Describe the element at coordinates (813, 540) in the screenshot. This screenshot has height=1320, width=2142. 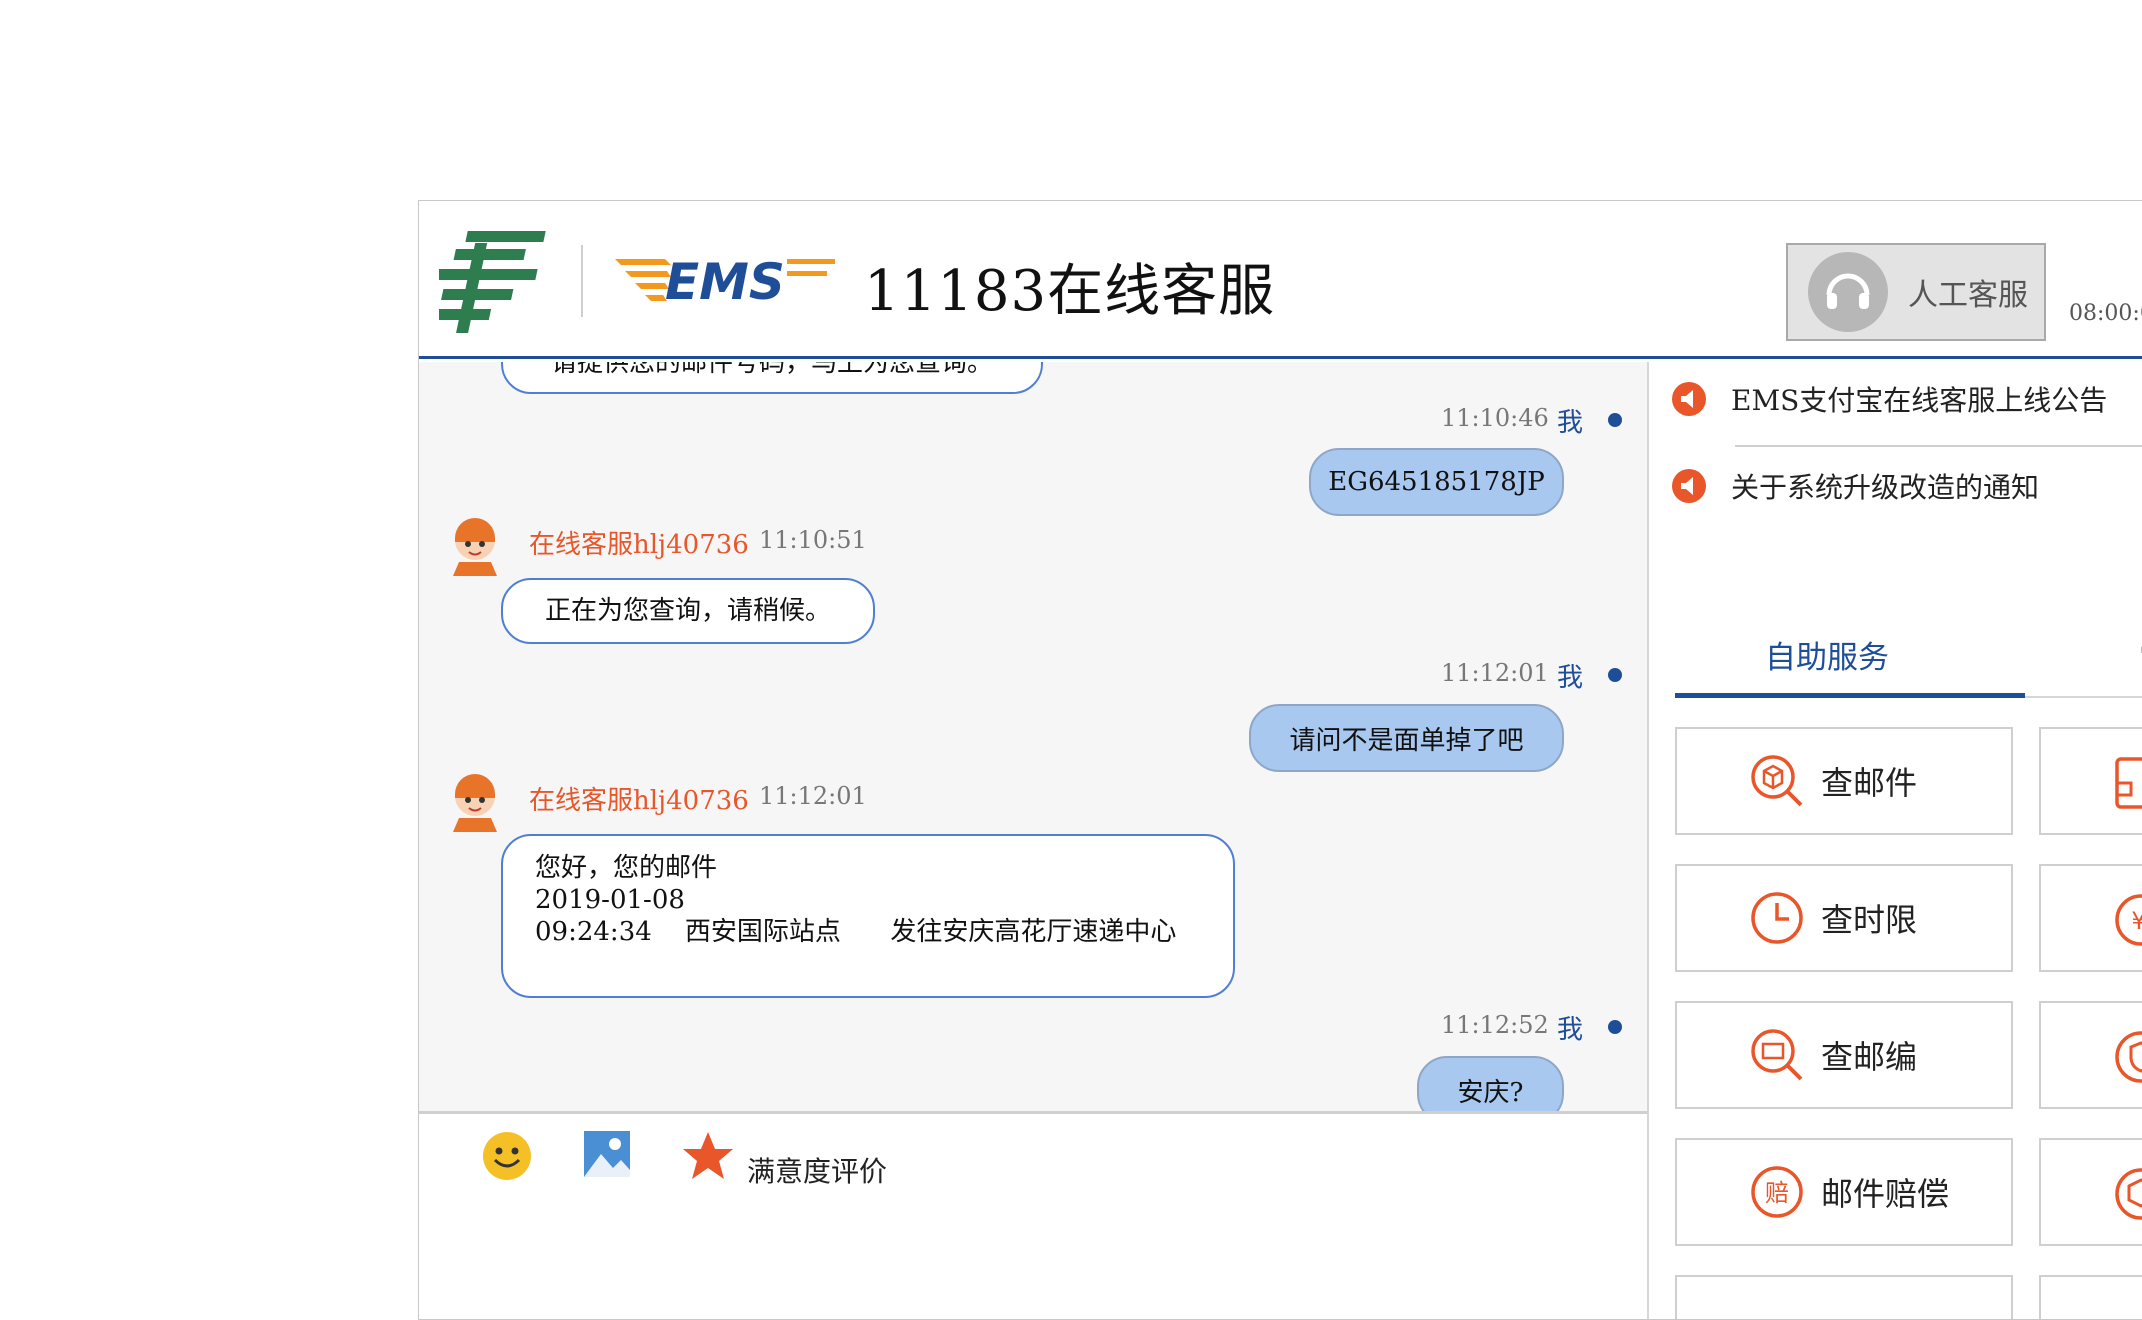
I see `message-time: 11:10:51` at that location.